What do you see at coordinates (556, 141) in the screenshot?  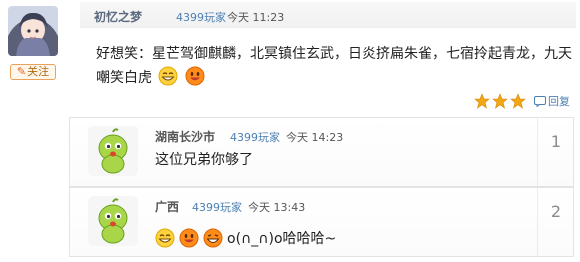 I see `floor-number: 1` at bounding box center [556, 141].